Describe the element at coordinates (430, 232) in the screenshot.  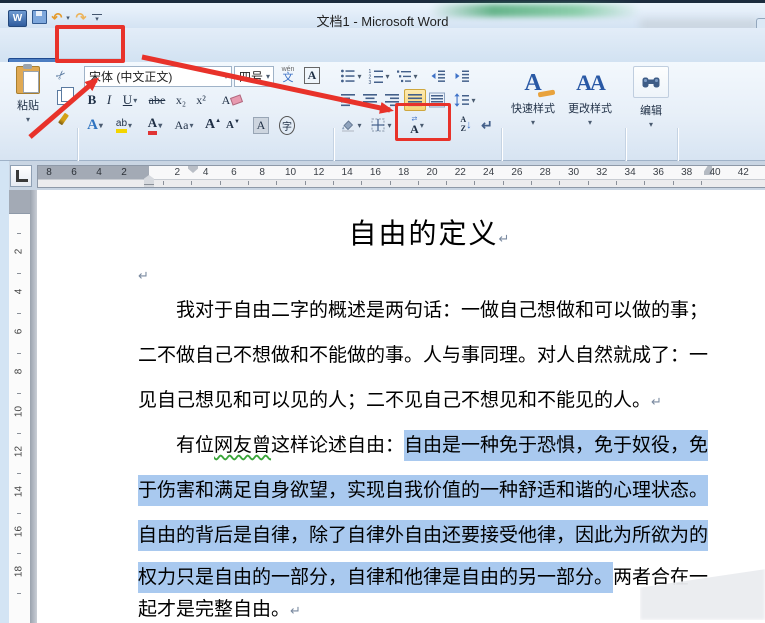
I see `document-heading: 自由的定义↵` at that location.